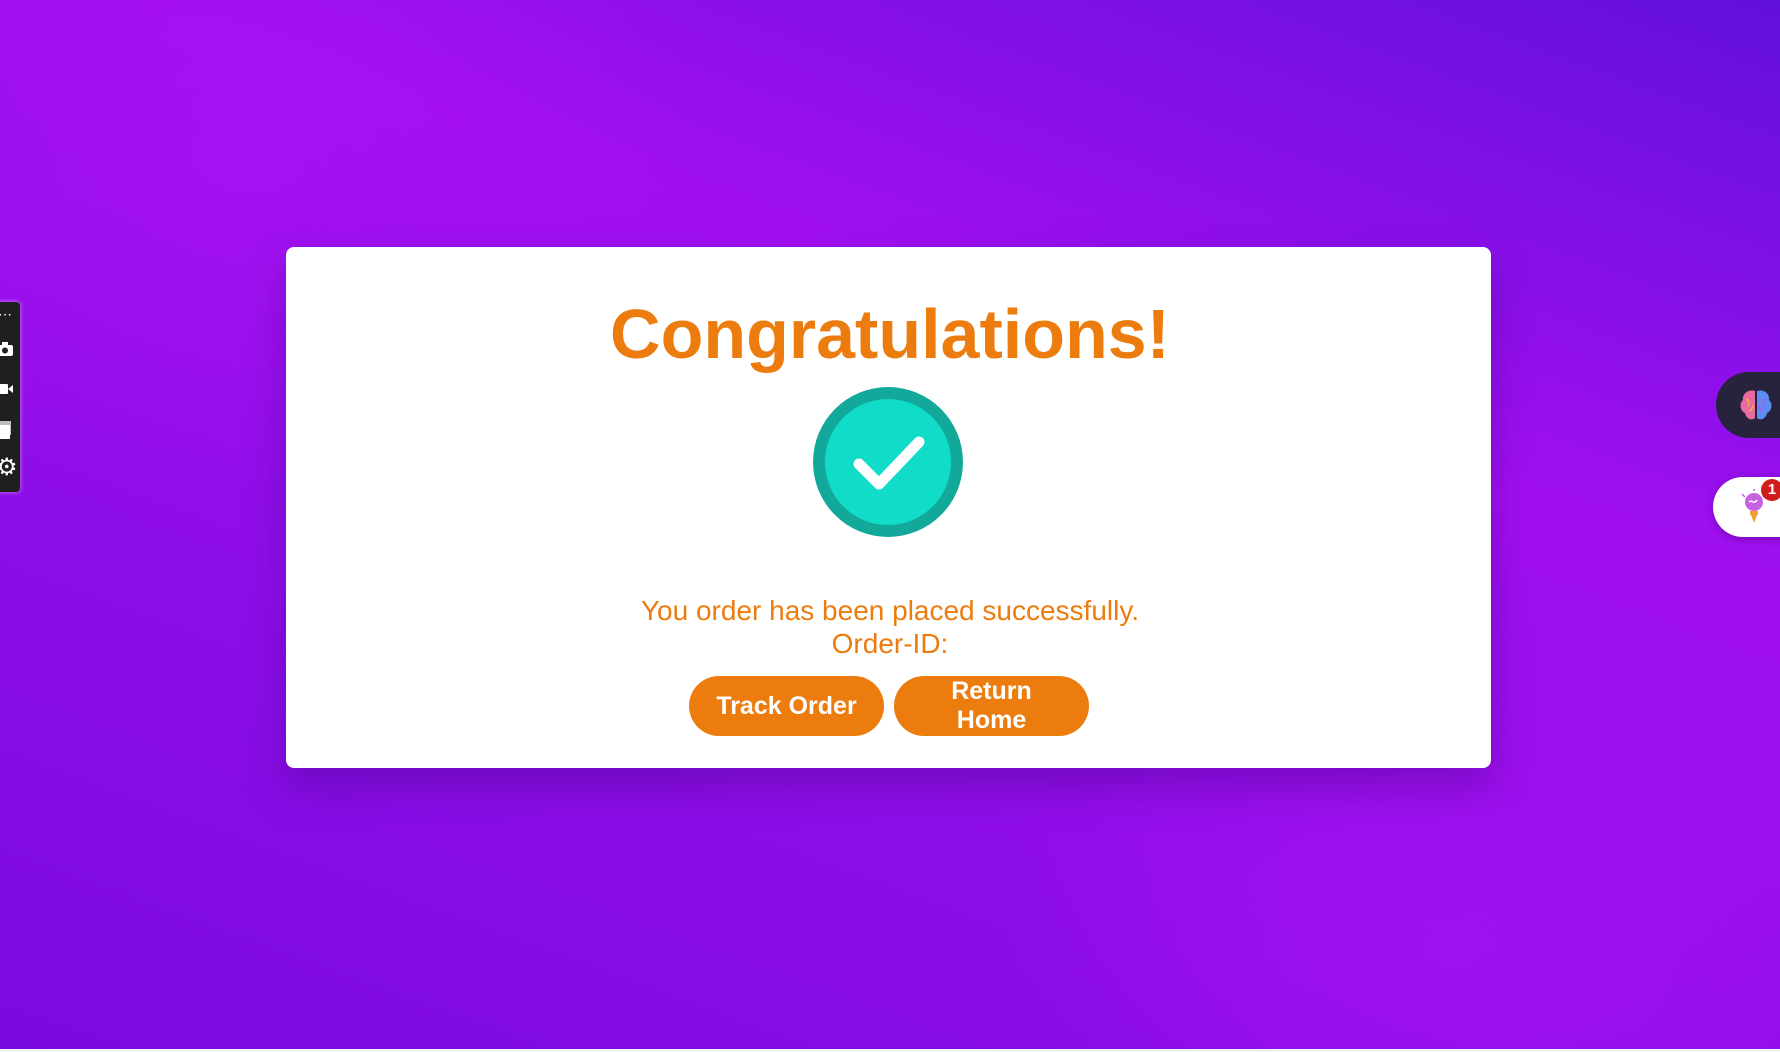 This screenshot has width=1780, height=1052. Describe the element at coordinates (7, 432) in the screenshot. I see `copy-icon` at that location.